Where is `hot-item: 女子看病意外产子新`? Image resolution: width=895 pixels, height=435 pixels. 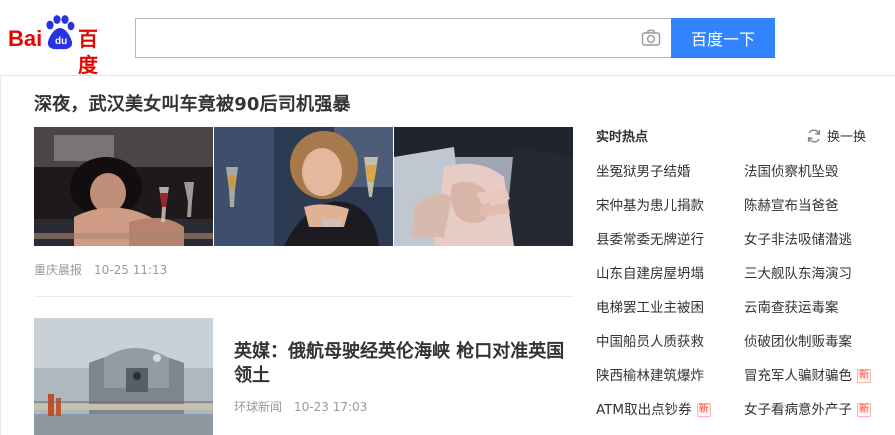 hot-item: 女子看病意外产子新 is located at coordinates (807, 410).